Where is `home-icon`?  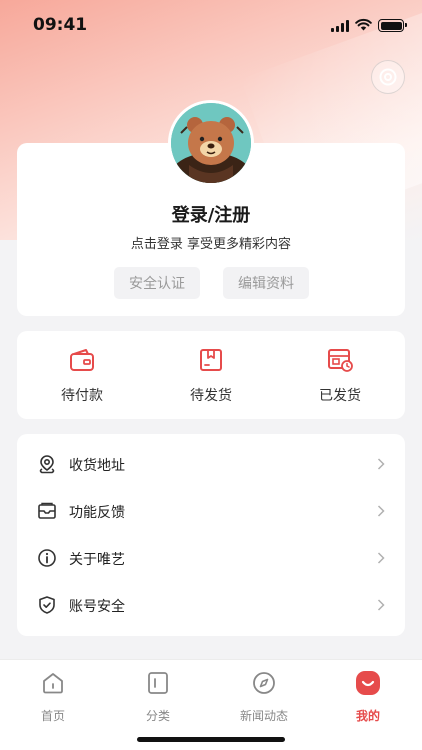
home-icon is located at coordinates (53, 683).